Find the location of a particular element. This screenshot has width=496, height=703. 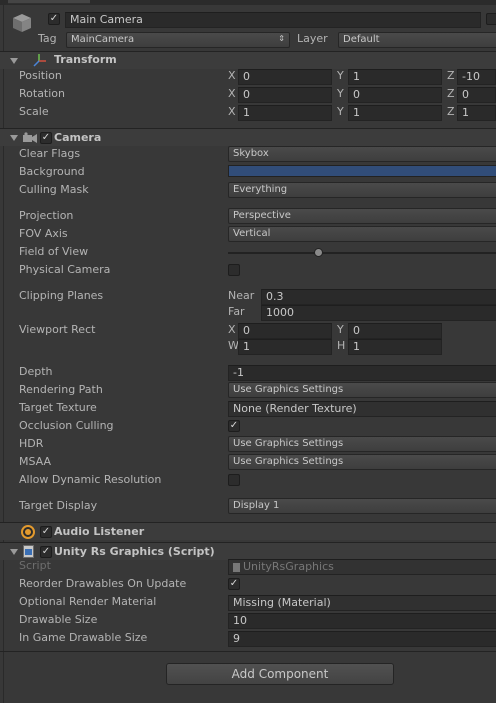

hdr-label: HDR is located at coordinates (31, 443).